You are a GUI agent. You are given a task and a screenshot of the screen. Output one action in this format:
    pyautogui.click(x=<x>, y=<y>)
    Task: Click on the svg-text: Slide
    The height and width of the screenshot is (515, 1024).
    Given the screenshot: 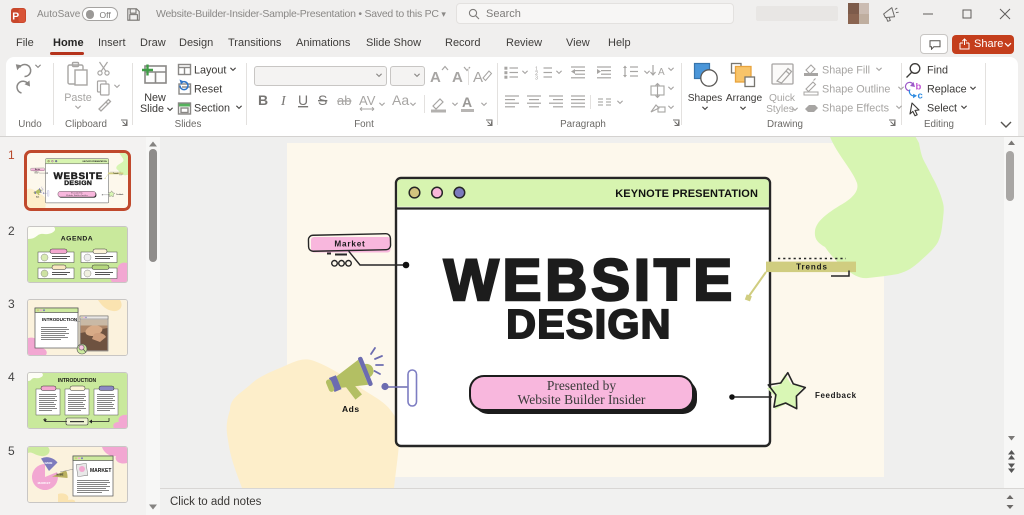 What is the action you would take?
    pyautogui.click(x=152, y=109)
    